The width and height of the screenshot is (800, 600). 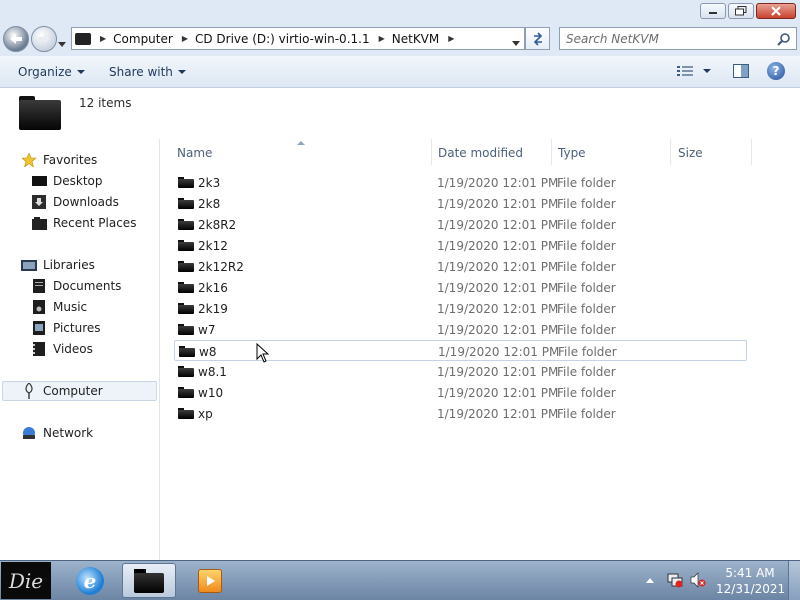 What do you see at coordinates (194, 153) in the screenshot?
I see `column-header-name: Name` at bounding box center [194, 153].